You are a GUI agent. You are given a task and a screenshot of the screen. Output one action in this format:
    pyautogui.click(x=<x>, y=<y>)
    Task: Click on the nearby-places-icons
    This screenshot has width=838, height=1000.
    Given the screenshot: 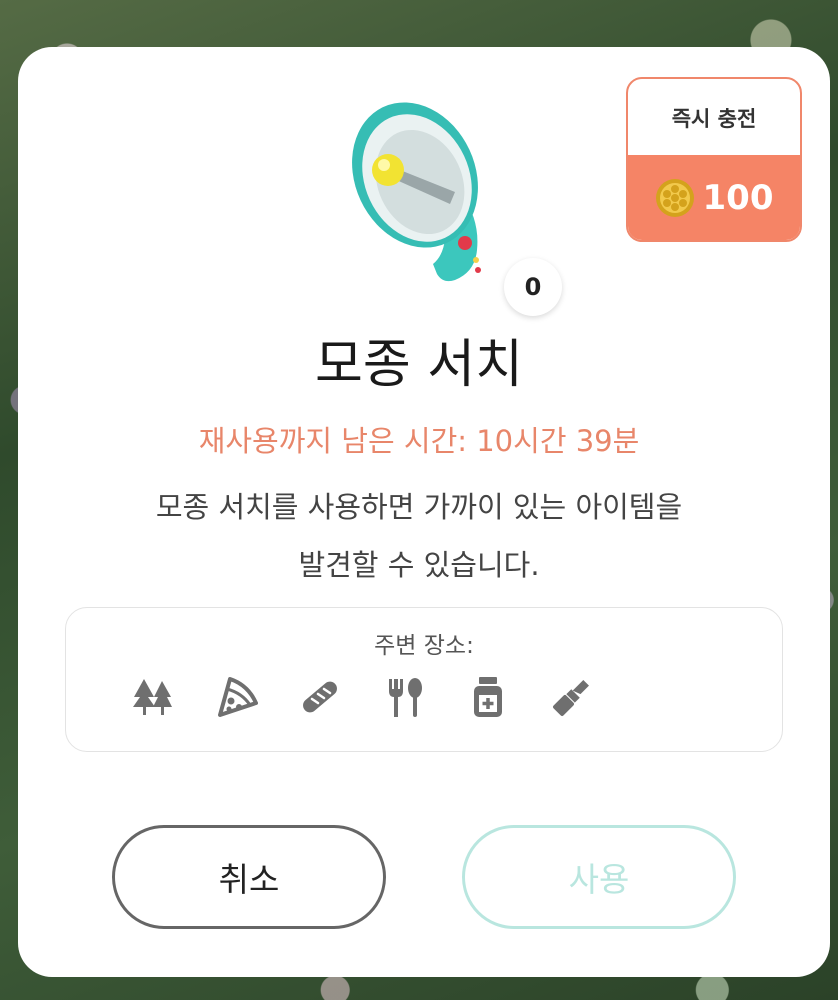 What is the action you would take?
    pyautogui.click(x=420, y=697)
    